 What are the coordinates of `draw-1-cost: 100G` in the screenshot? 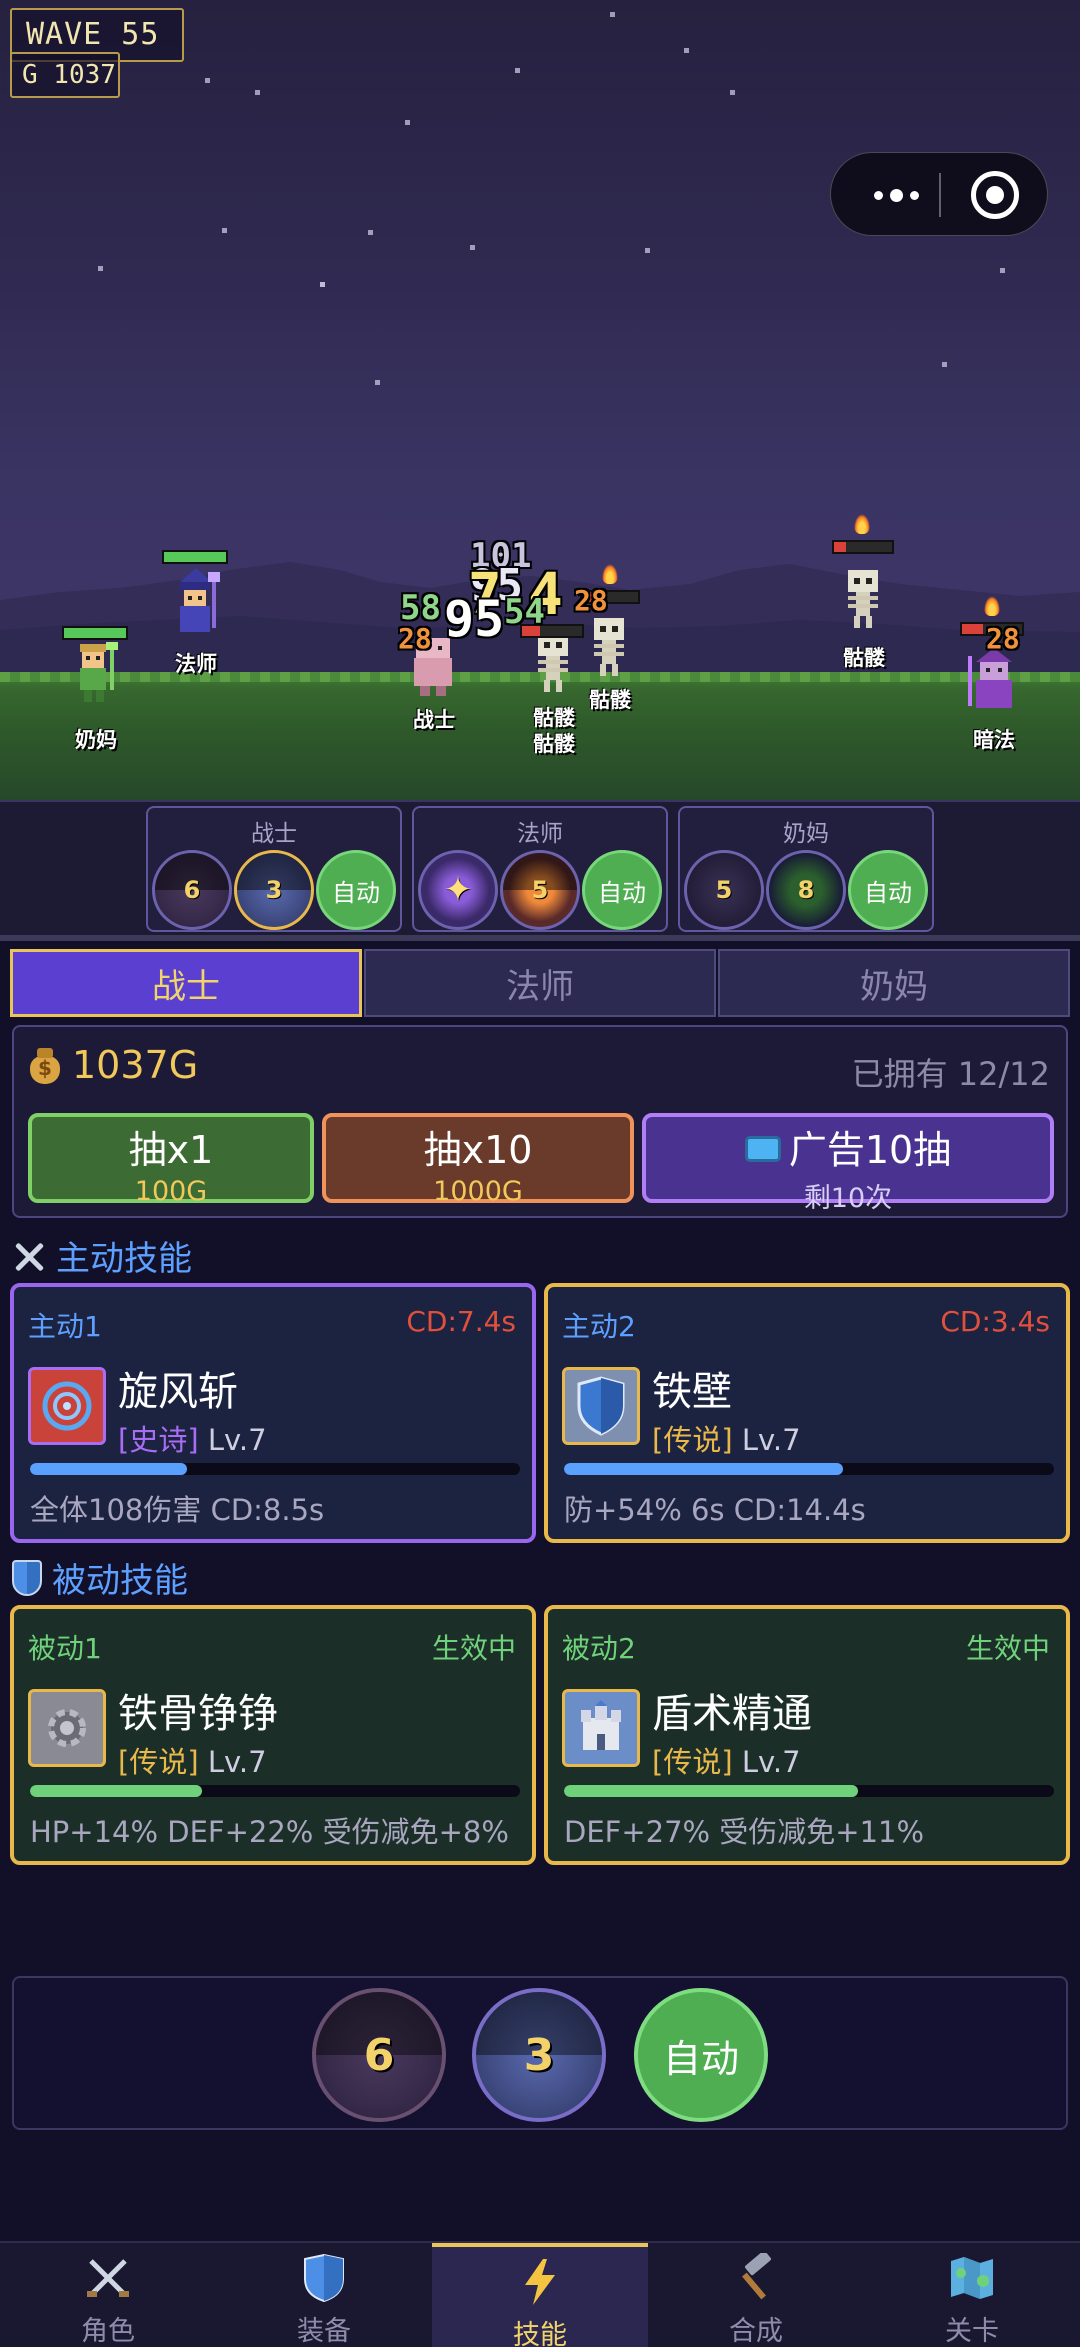 It's located at (171, 1191).